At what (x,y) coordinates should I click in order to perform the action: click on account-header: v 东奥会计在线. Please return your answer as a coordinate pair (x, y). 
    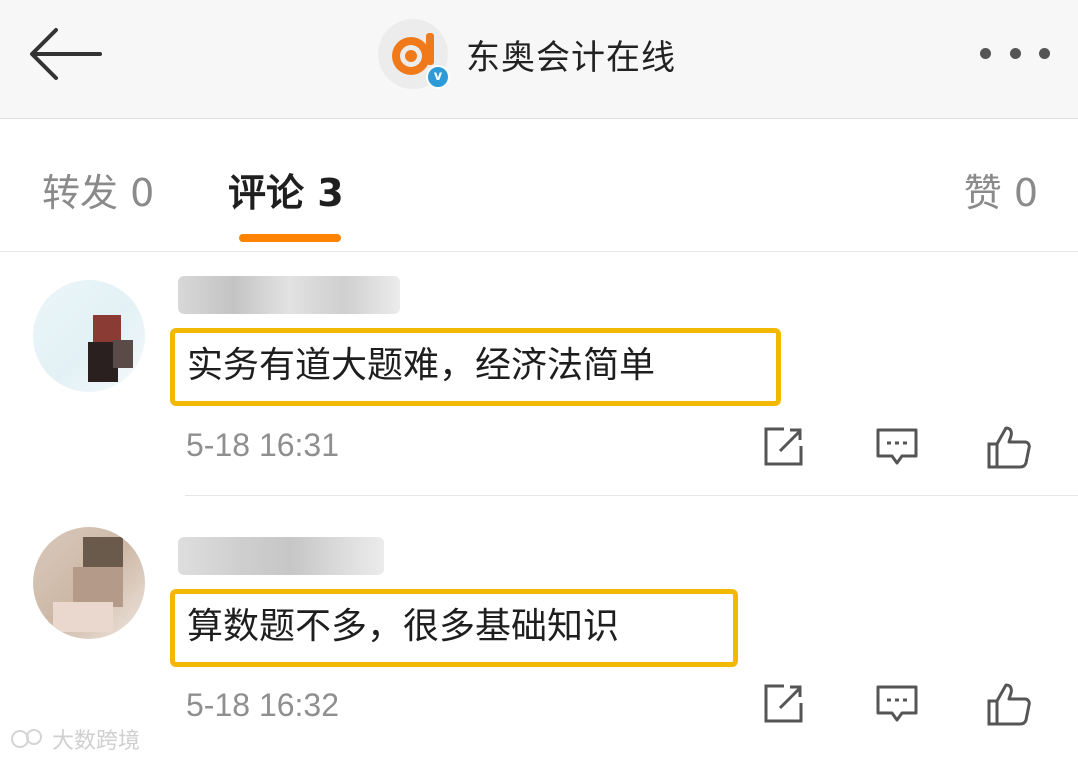
    Looking at the image, I should click on (527, 54).